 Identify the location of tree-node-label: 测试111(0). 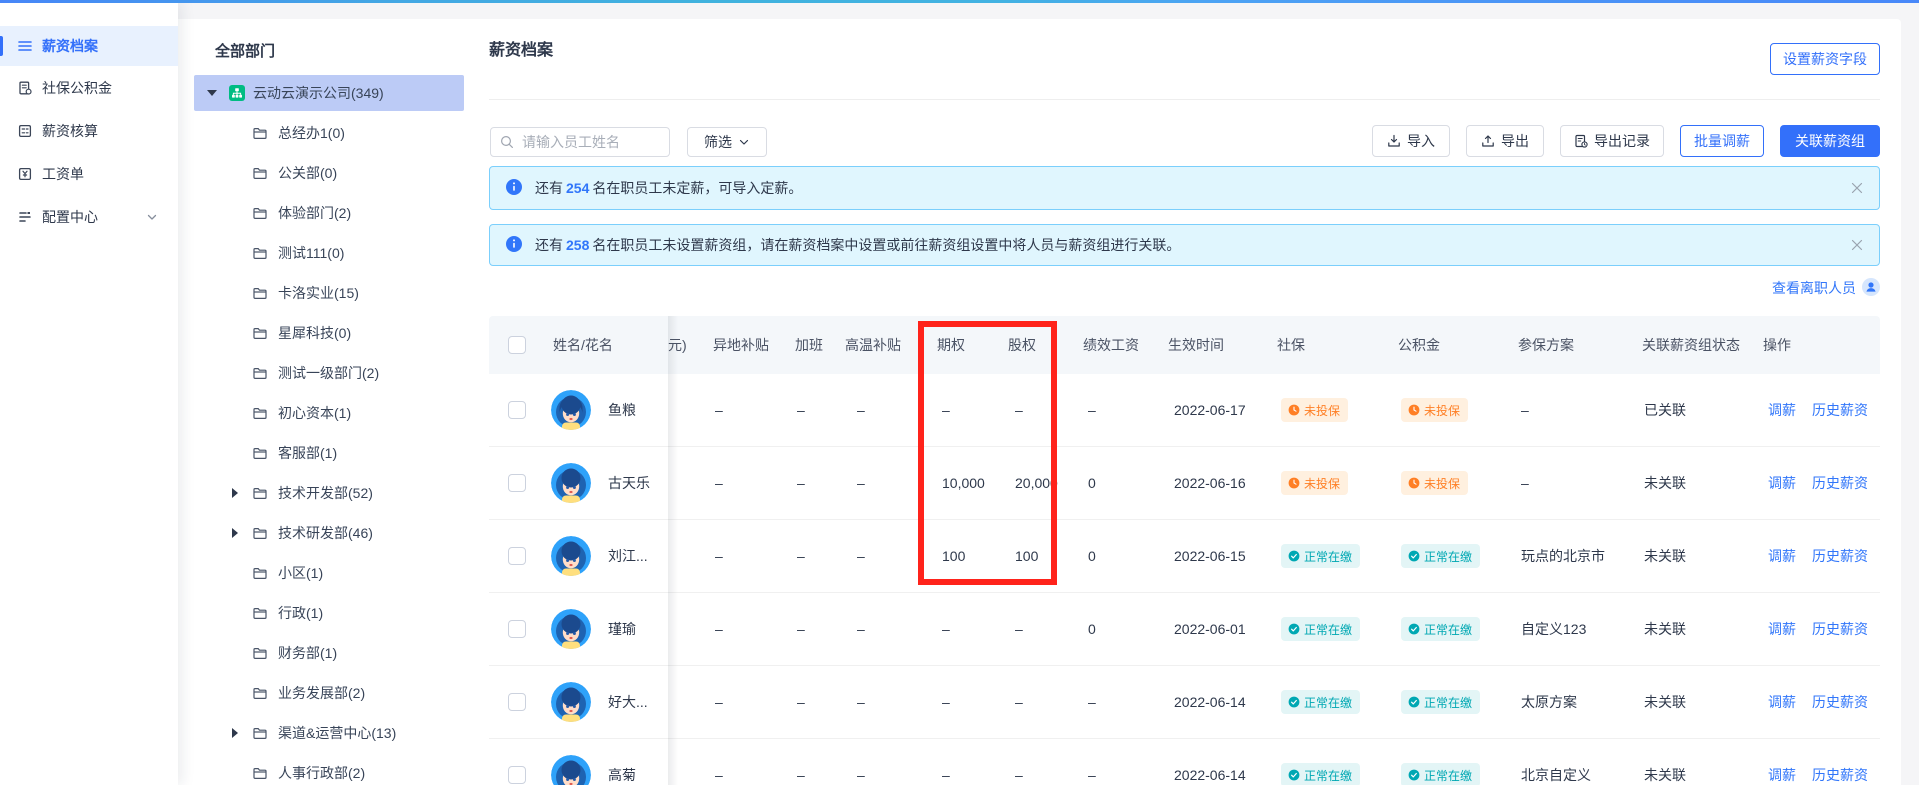
(311, 253).